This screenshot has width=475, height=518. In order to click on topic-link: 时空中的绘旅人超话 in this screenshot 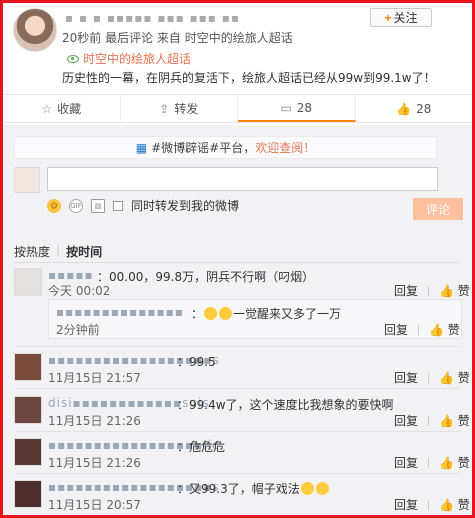, I will do `click(129, 58)`.